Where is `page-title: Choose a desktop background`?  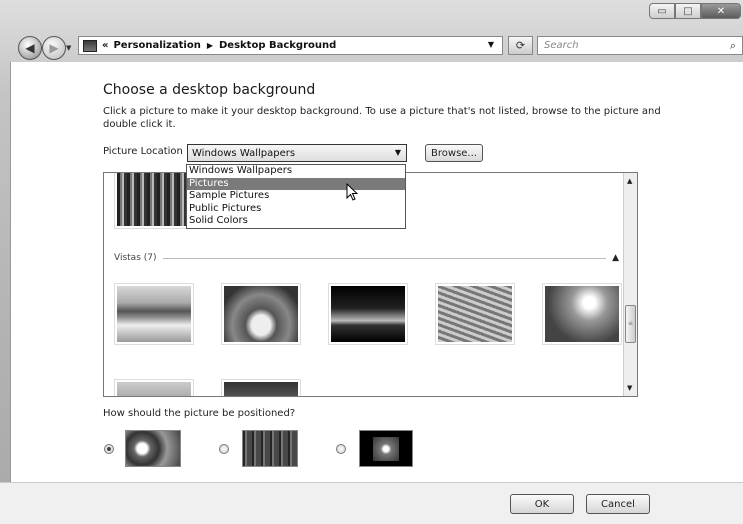
page-title: Choose a desktop background is located at coordinates (209, 90).